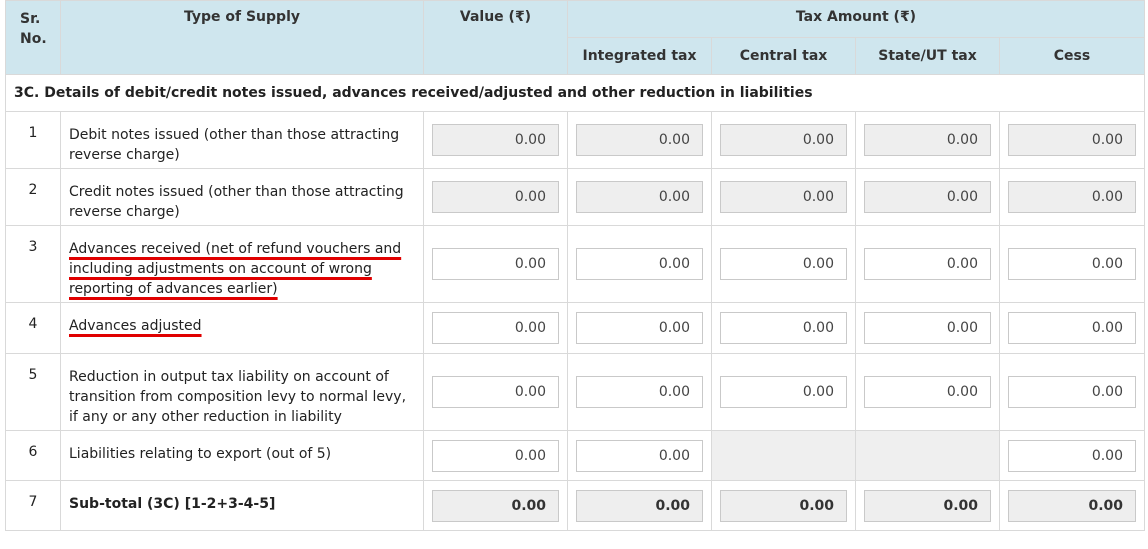  I want to click on header-value: Value (₹), so click(495, 37).